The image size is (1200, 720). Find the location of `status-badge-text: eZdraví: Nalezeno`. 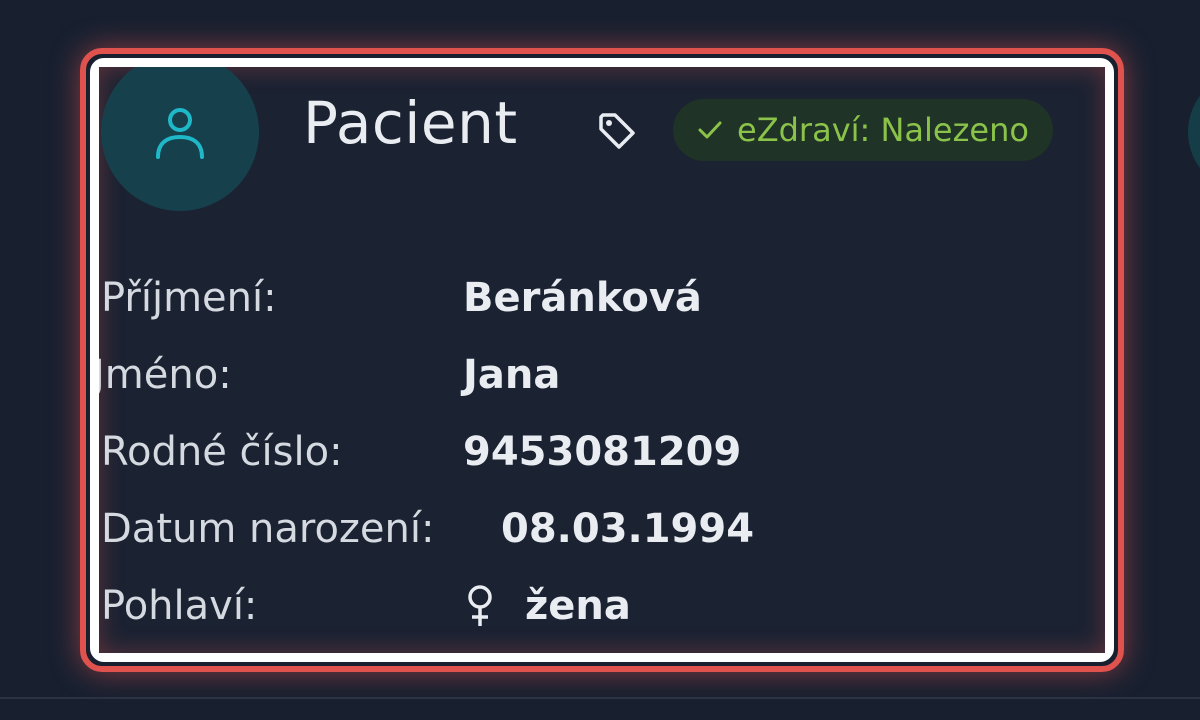

status-badge-text: eZdraví: Nalezeno is located at coordinates (883, 130).